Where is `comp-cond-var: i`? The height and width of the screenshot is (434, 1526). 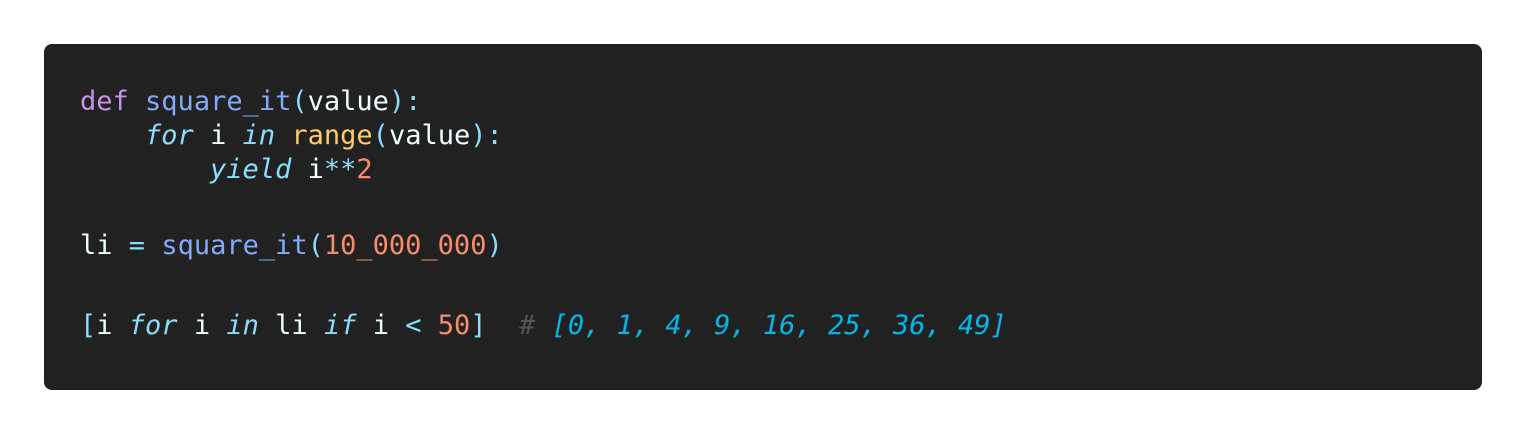
comp-cond-var: i is located at coordinates (380, 325).